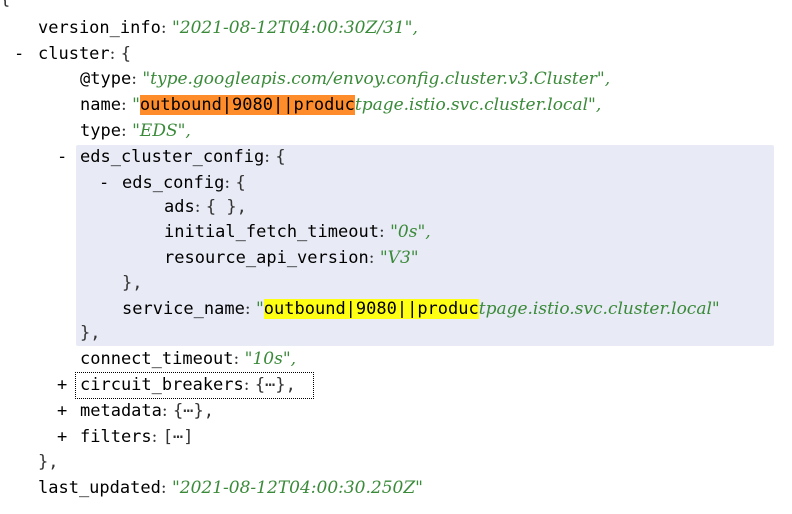  Describe the element at coordinates (162, 385) in the screenshot. I see `circuit-breakers-key: circuit_breakers` at that location.